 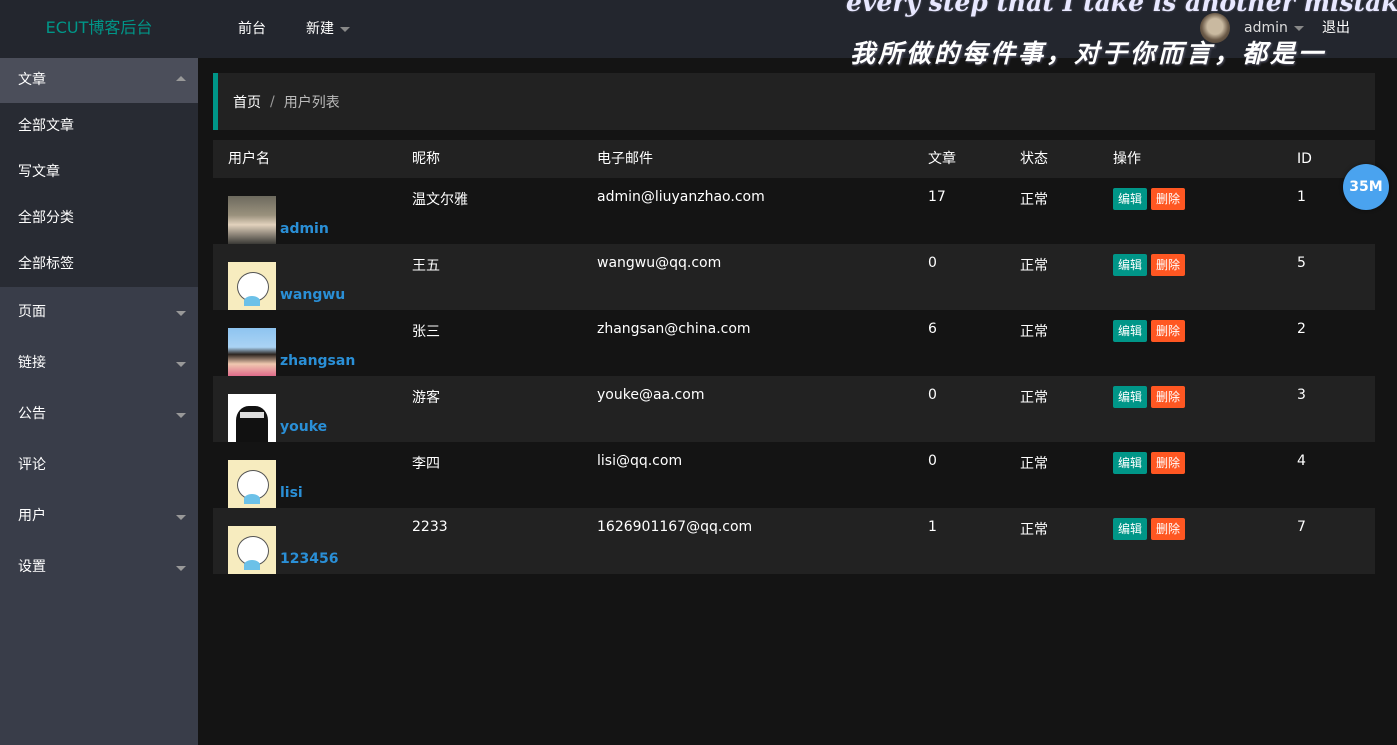 I want to click on sidebar-item-label: 页面, so click(x=32, y=312).